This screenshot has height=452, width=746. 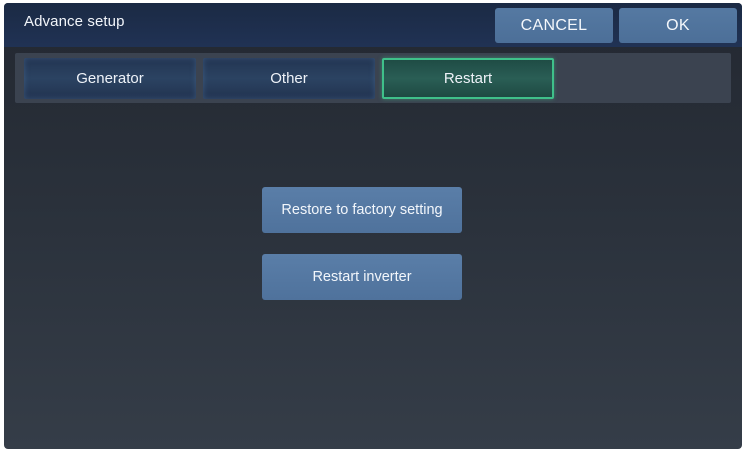 I want to click on ok-button: OK, so click(x=678, y=25).